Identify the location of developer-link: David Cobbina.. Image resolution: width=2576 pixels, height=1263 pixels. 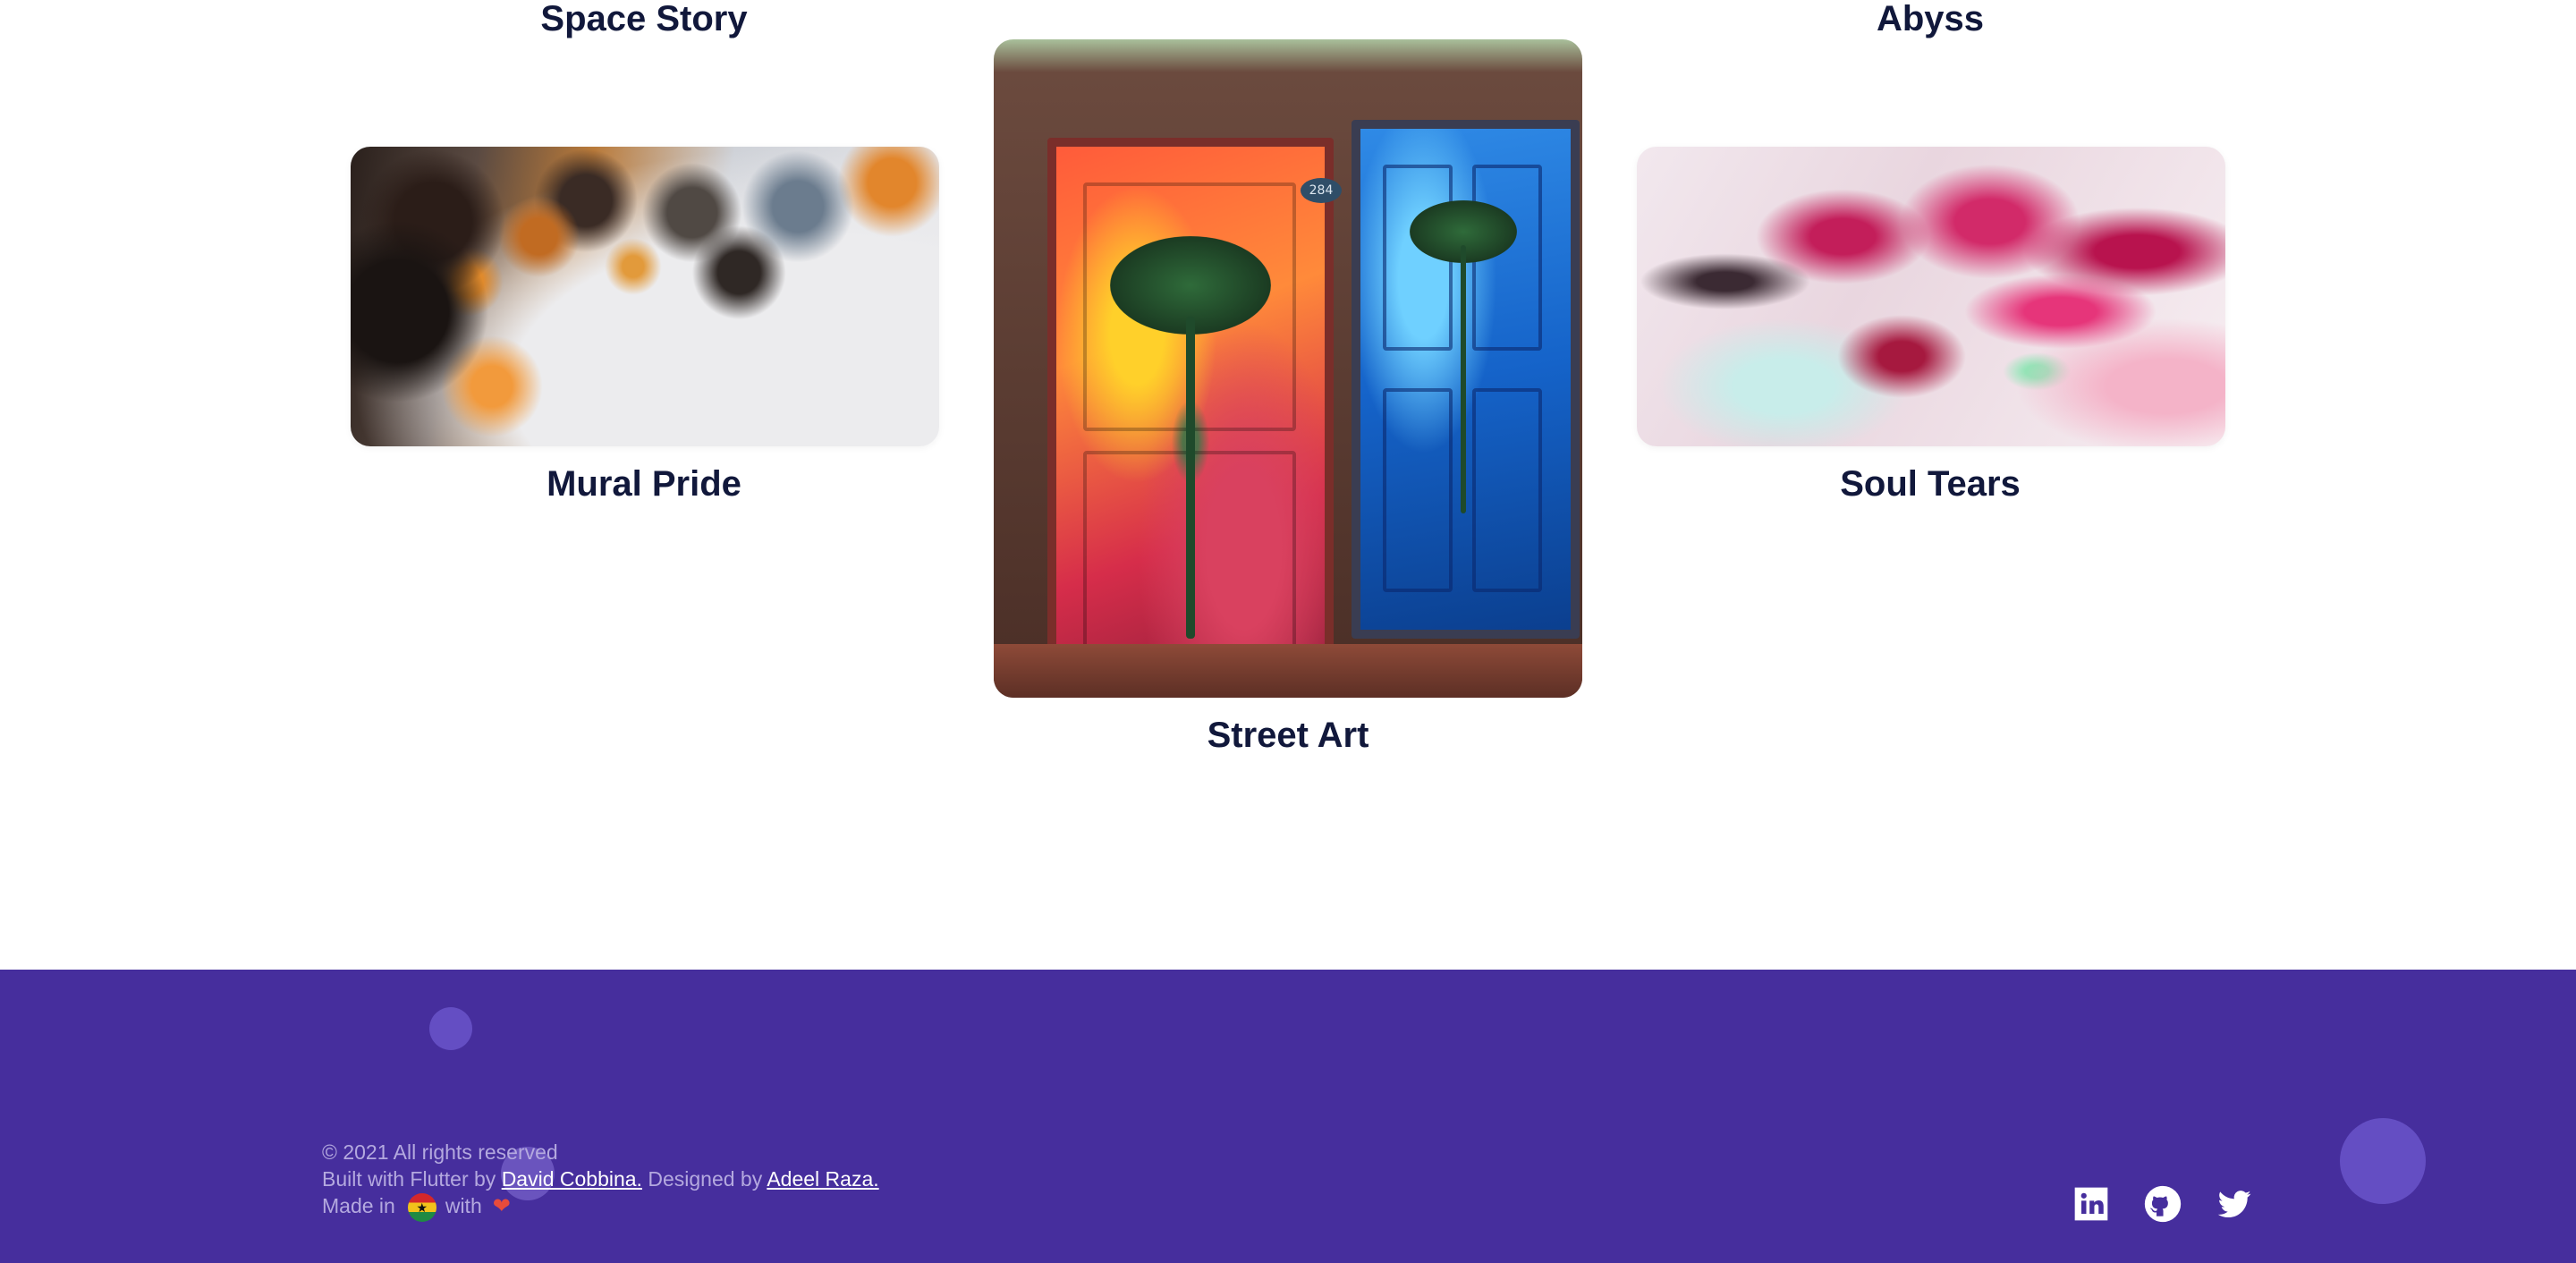
(572, 1179).